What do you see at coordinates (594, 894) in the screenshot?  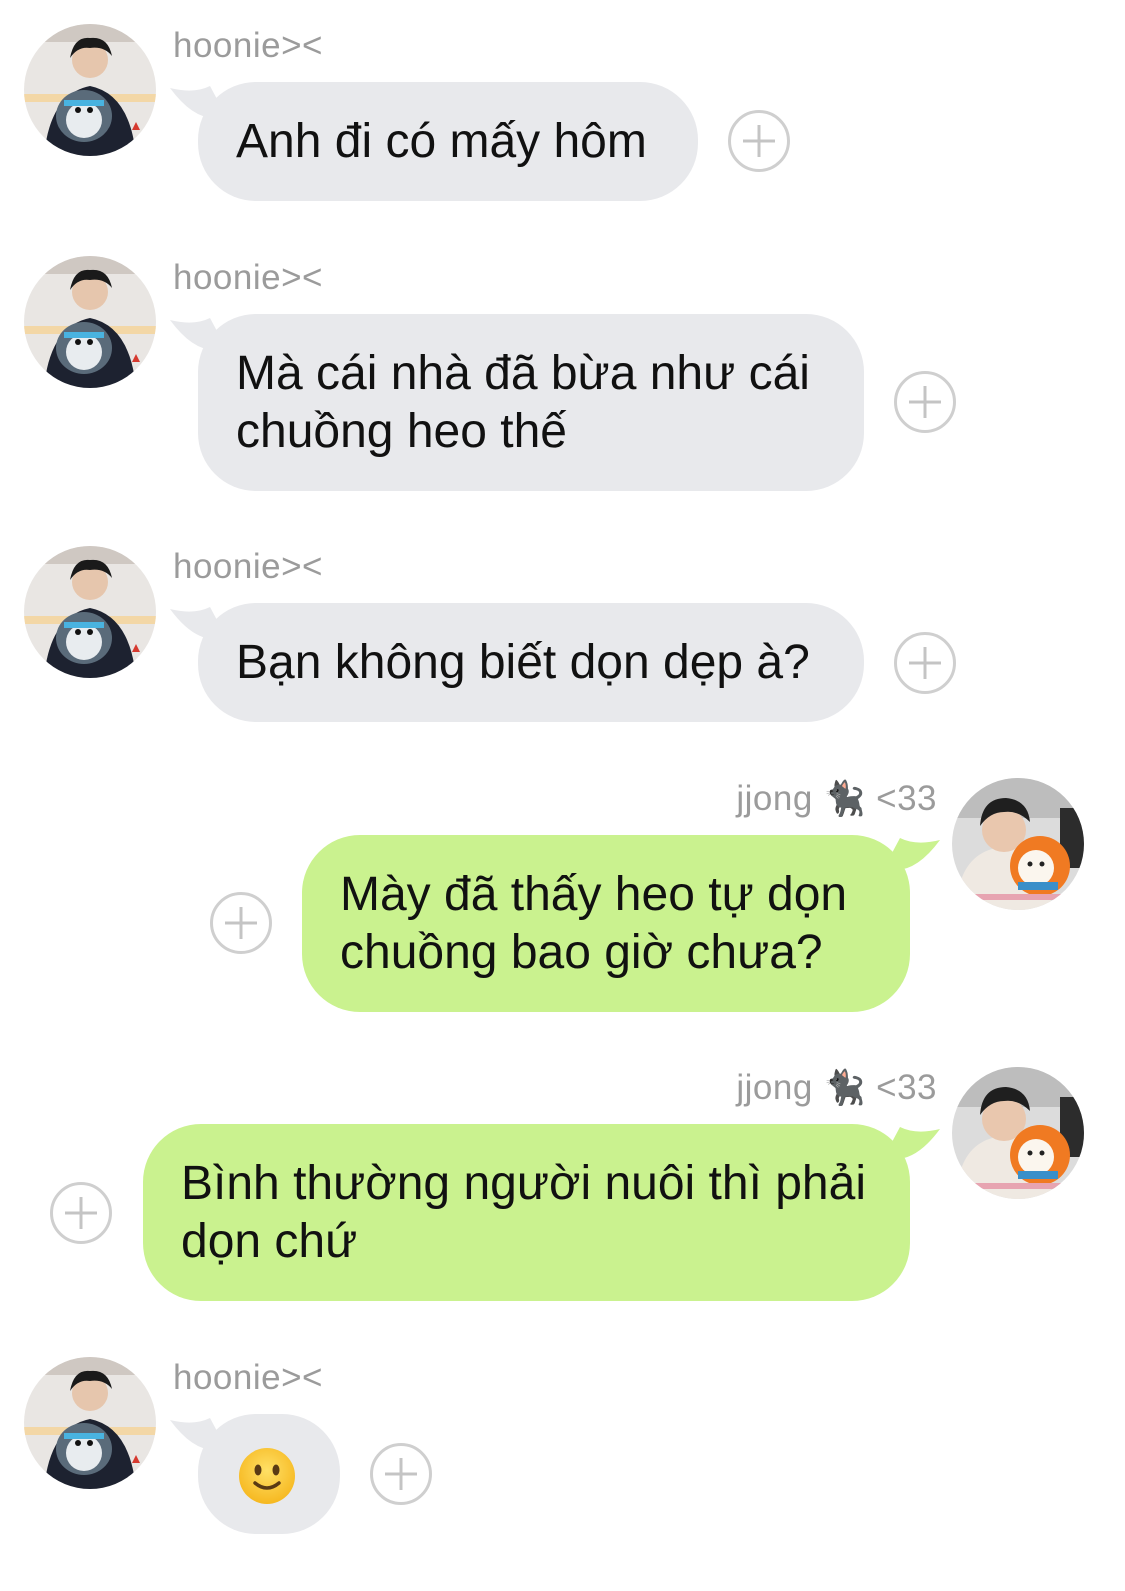 I see `message-text-line: Mày đã thấy heo tự dọn` at bounding box center [594, 894].